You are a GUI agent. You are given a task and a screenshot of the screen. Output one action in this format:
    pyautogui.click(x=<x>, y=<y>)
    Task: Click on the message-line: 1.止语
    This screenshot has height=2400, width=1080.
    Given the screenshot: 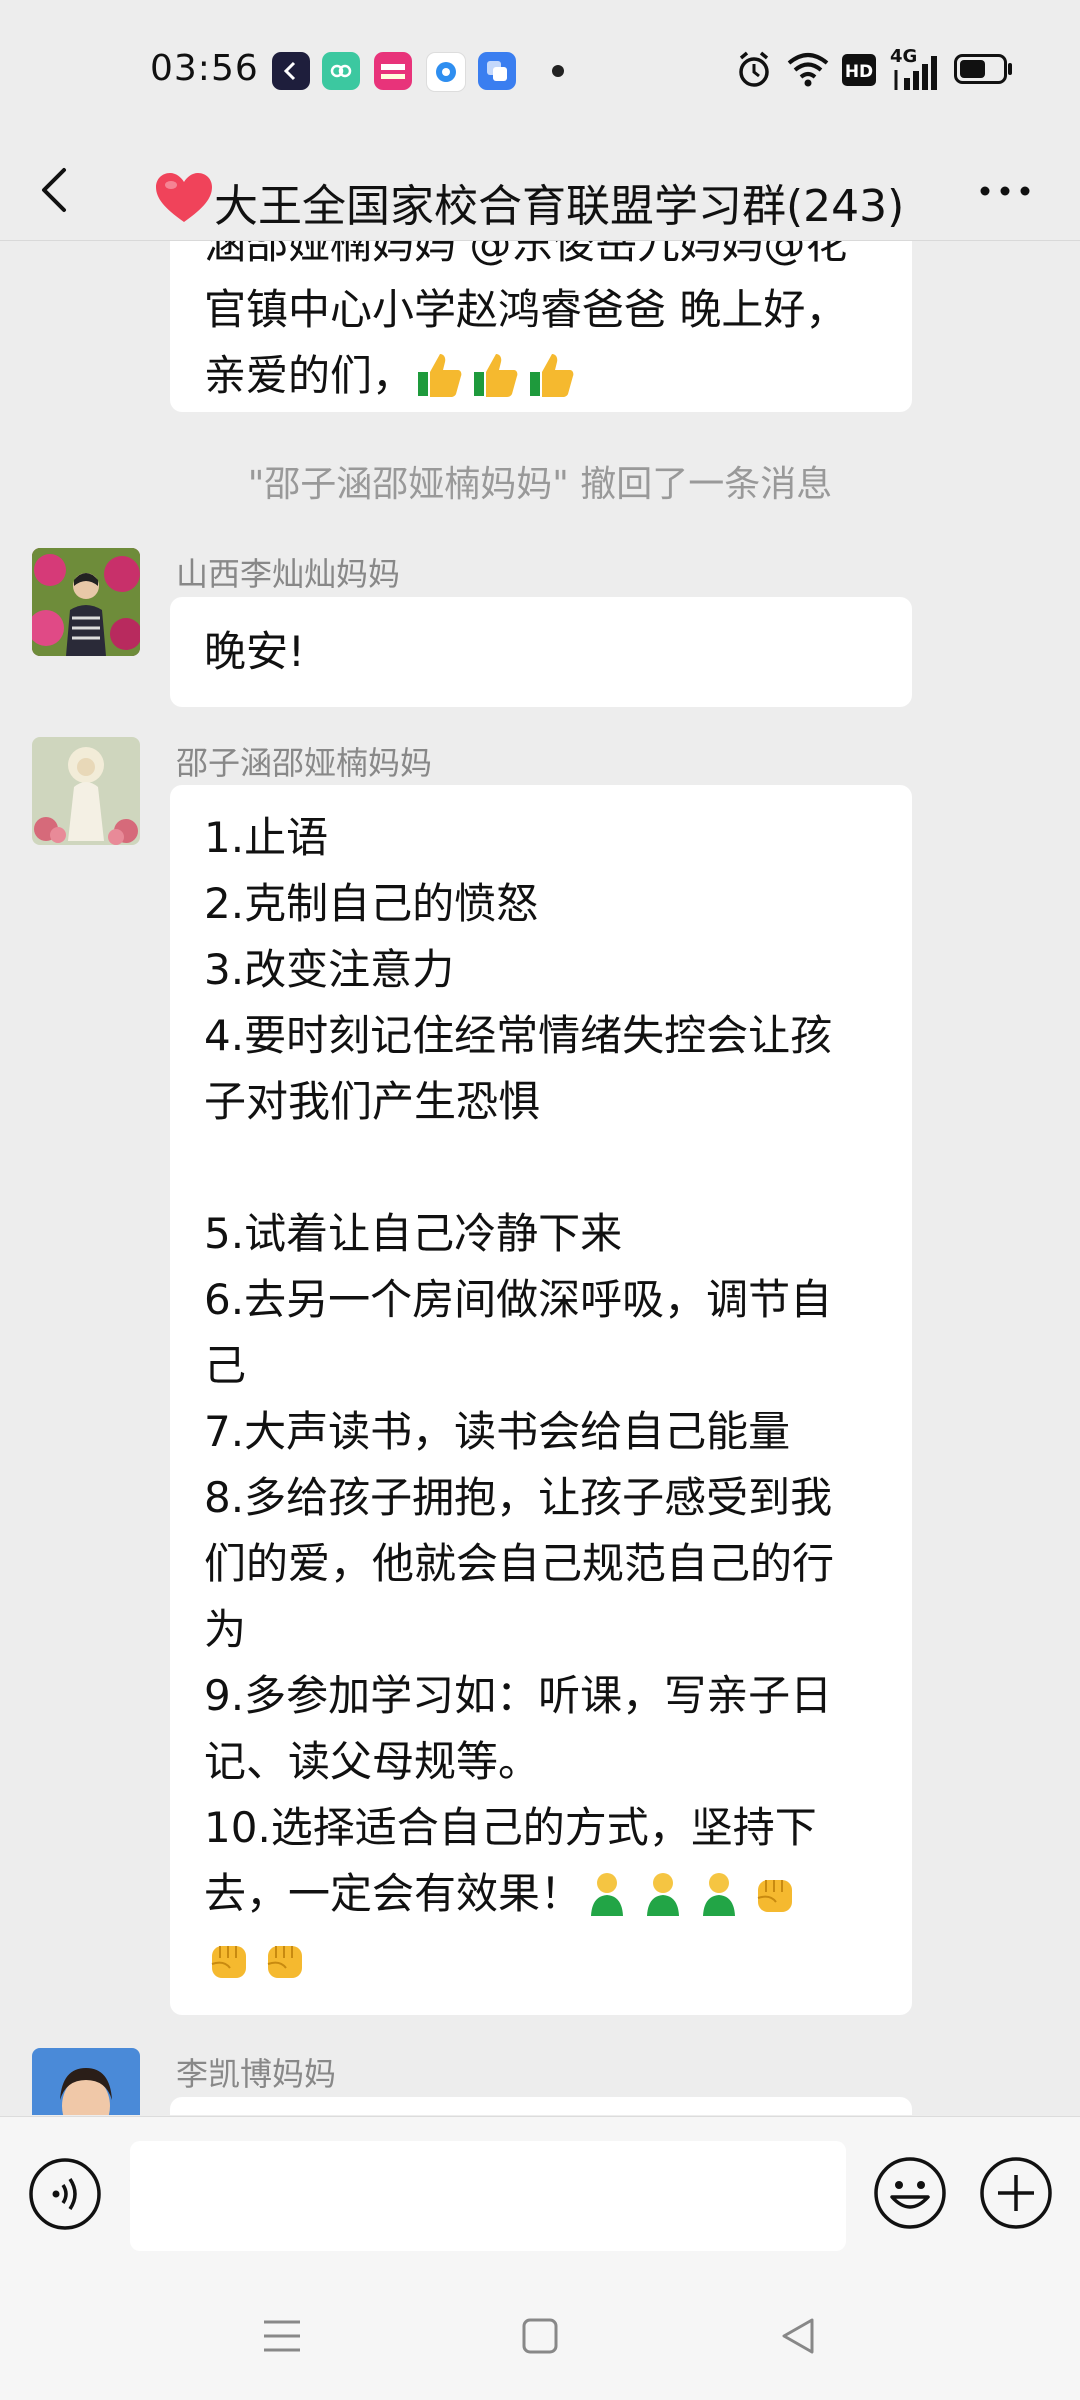 What is the action you would take?
    pyautogui.click(x=266, y=837)
    